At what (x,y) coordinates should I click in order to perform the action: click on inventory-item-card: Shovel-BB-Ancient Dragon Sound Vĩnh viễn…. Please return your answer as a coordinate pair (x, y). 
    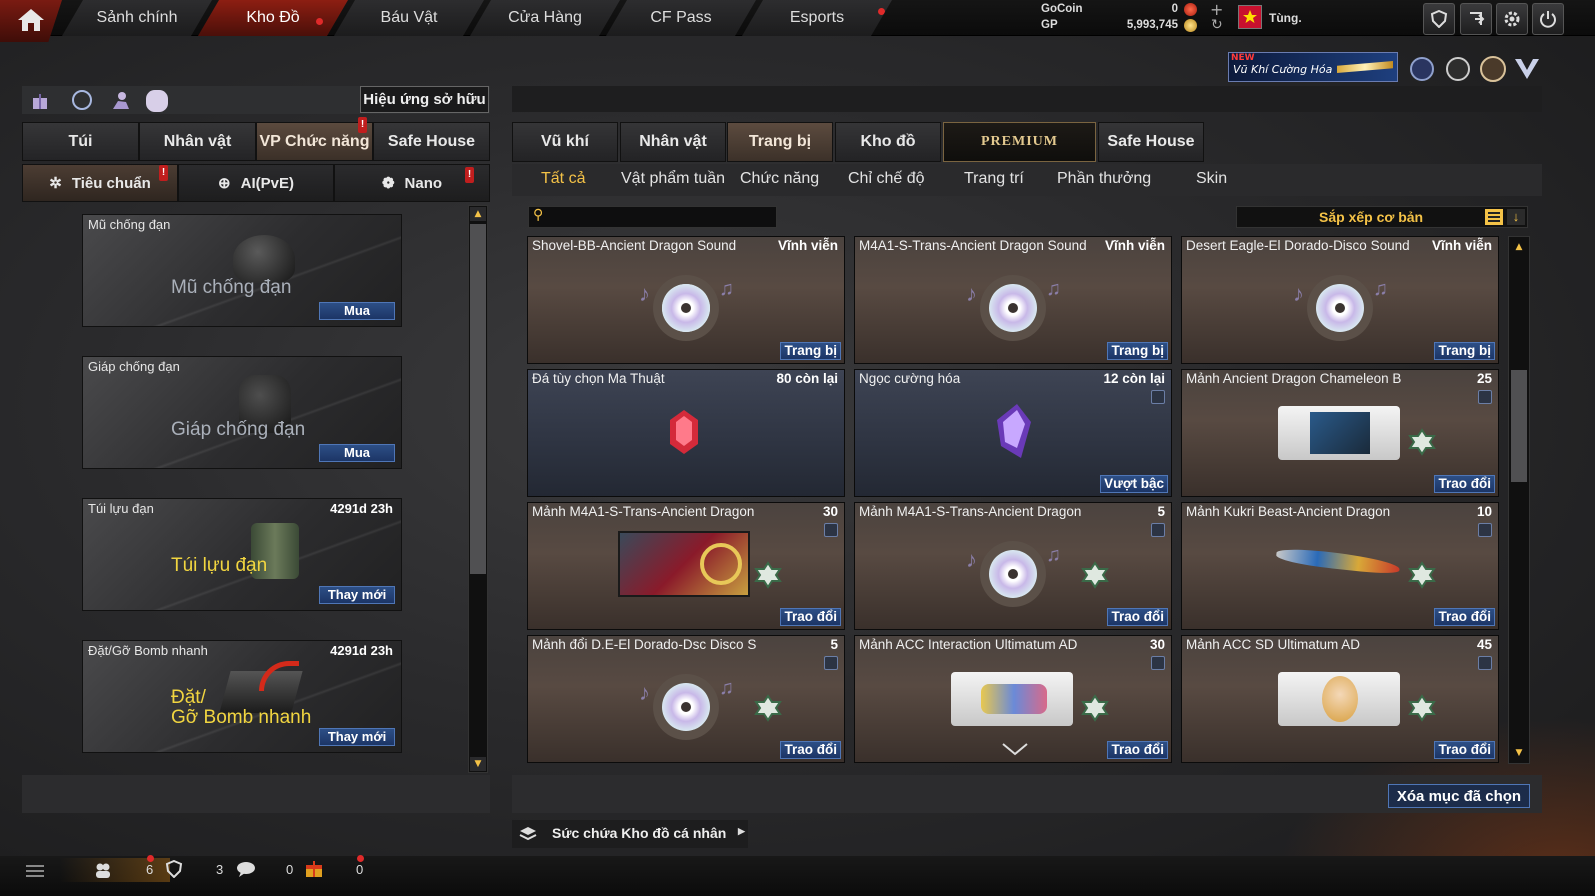
    Looking at the image, I should click on (686, 300).